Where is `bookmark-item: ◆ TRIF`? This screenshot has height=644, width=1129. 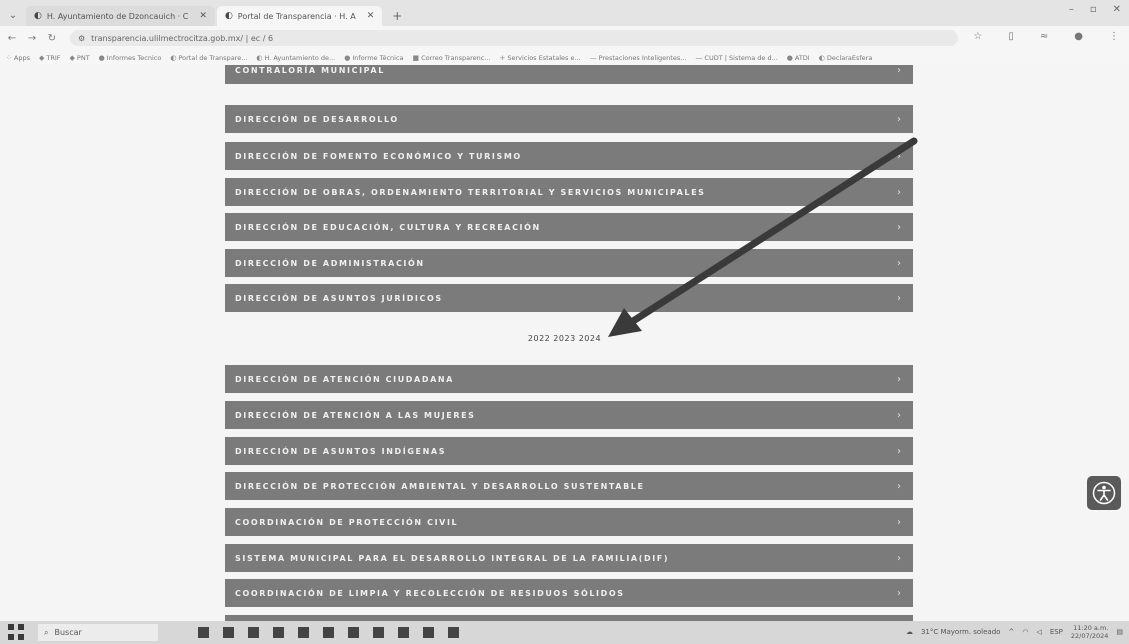 bookmark-item: ◆ TRIF is located at coordinates (50, 58).